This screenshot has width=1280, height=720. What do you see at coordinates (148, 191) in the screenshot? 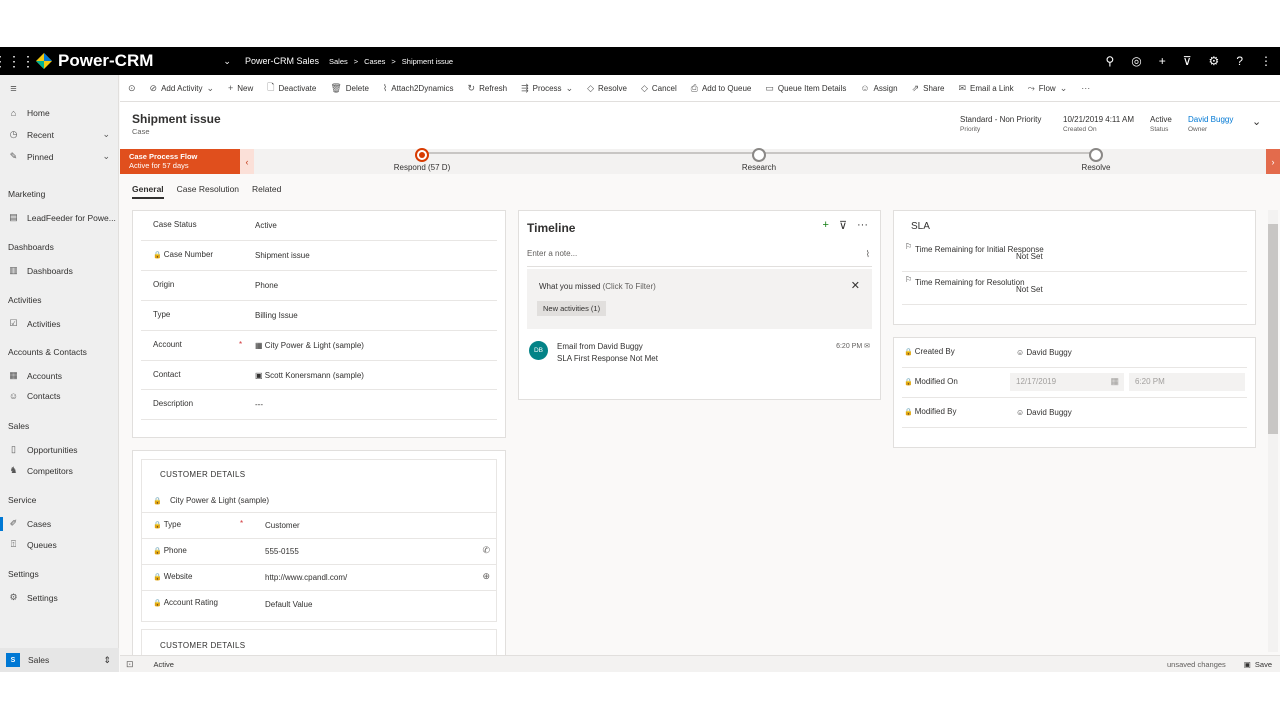
I see `tab-general: General` at bounding box center [148, 191].